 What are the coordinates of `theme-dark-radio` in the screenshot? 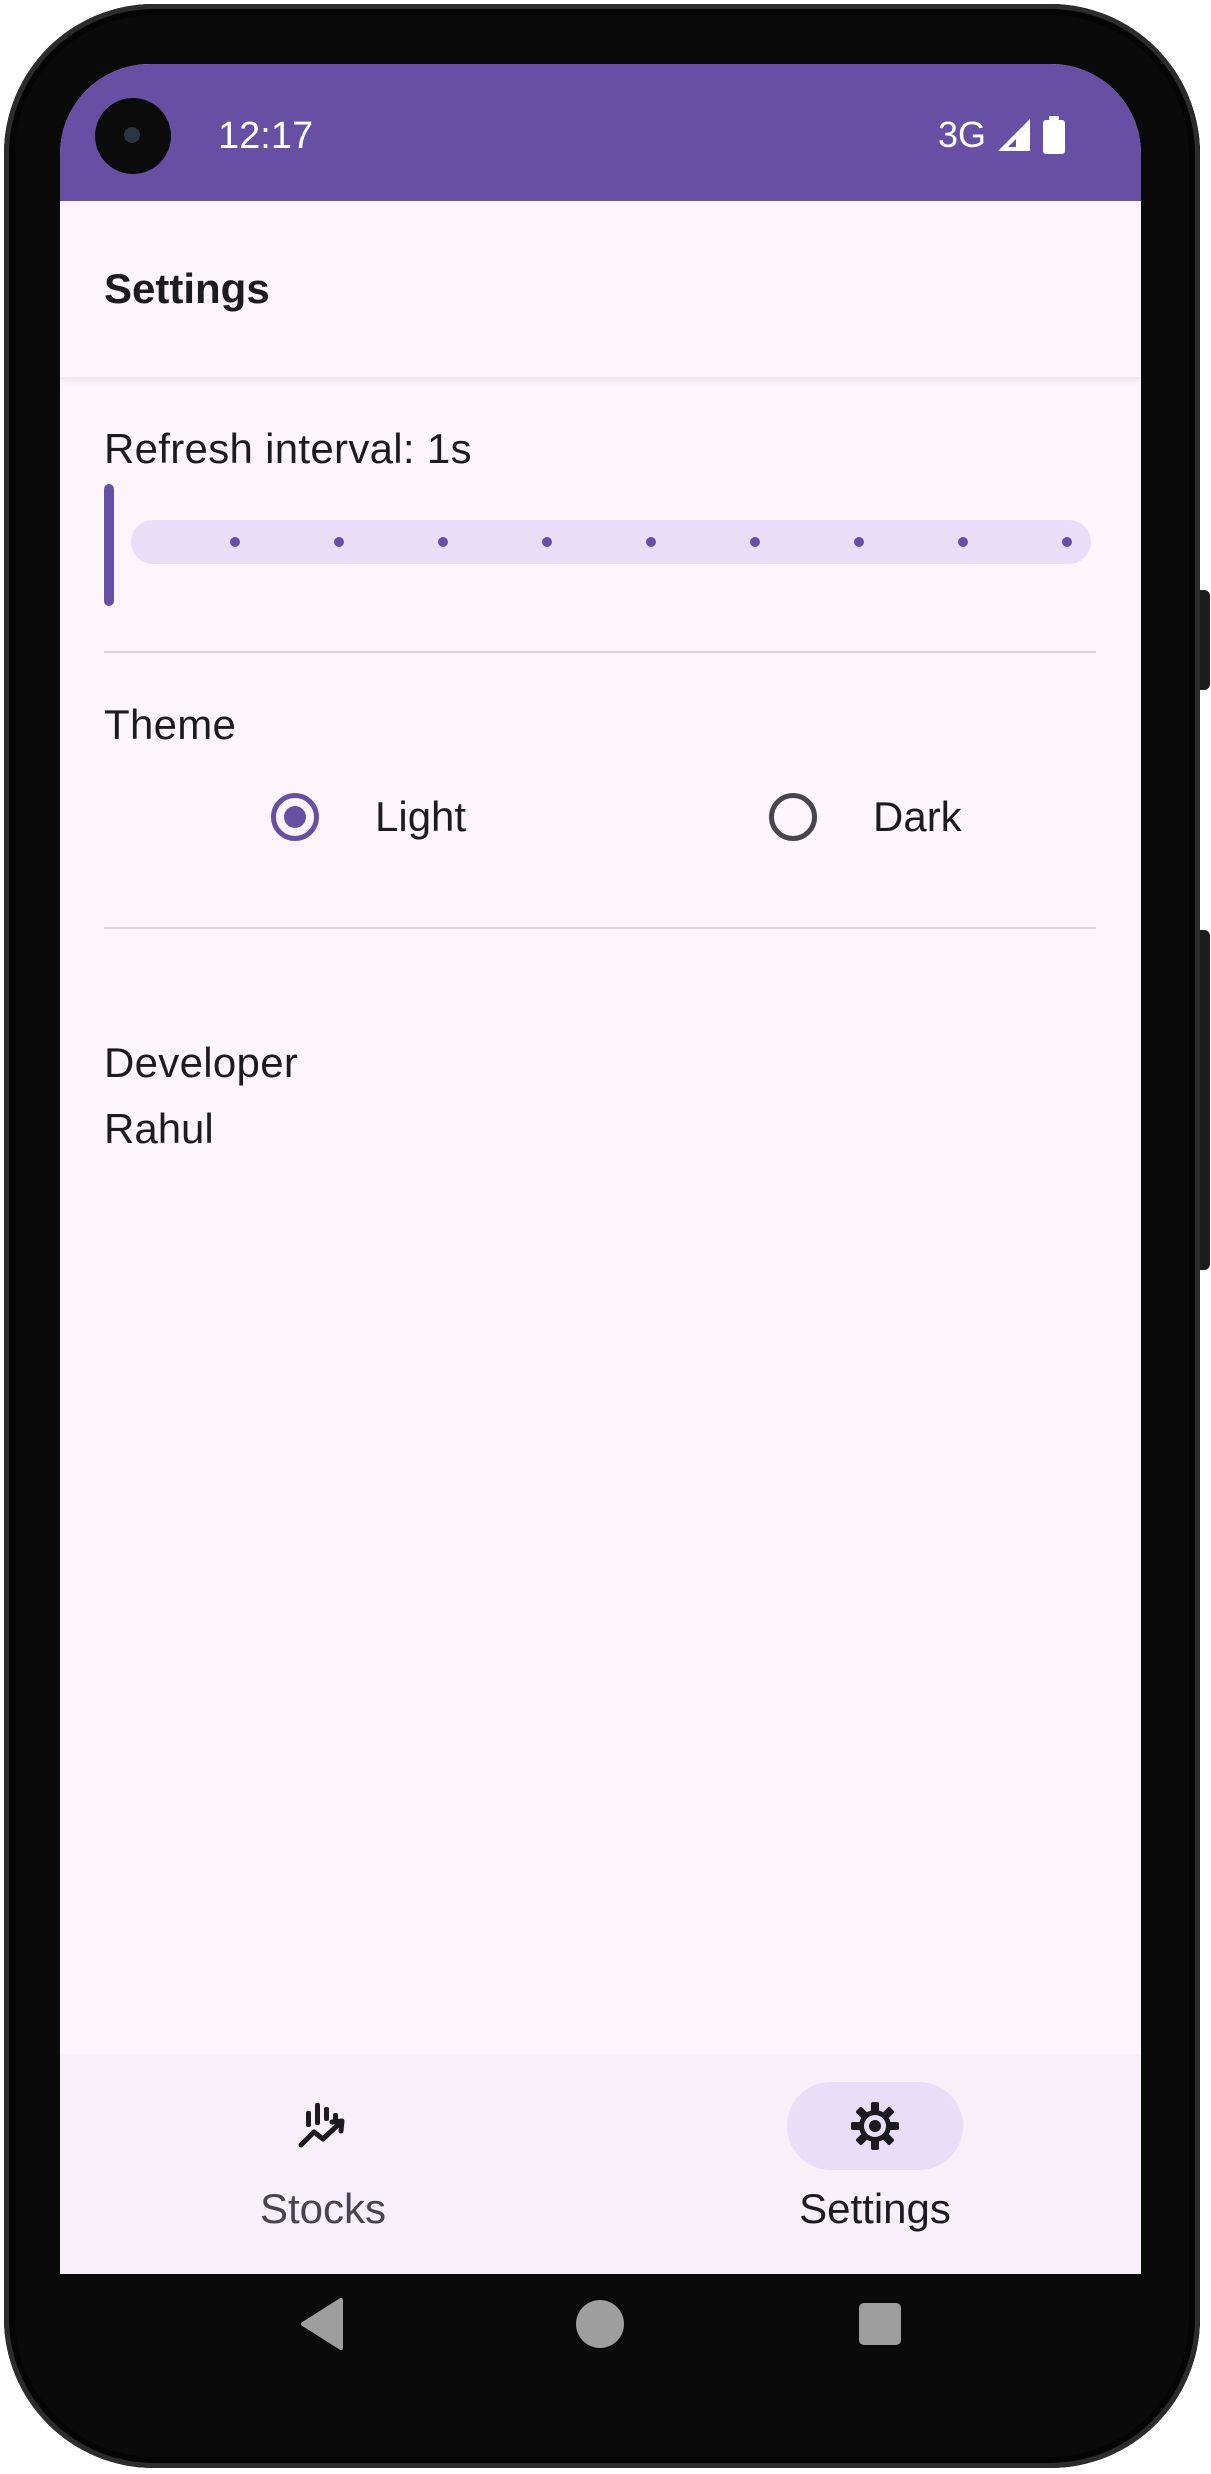 It's located at (793, 817).